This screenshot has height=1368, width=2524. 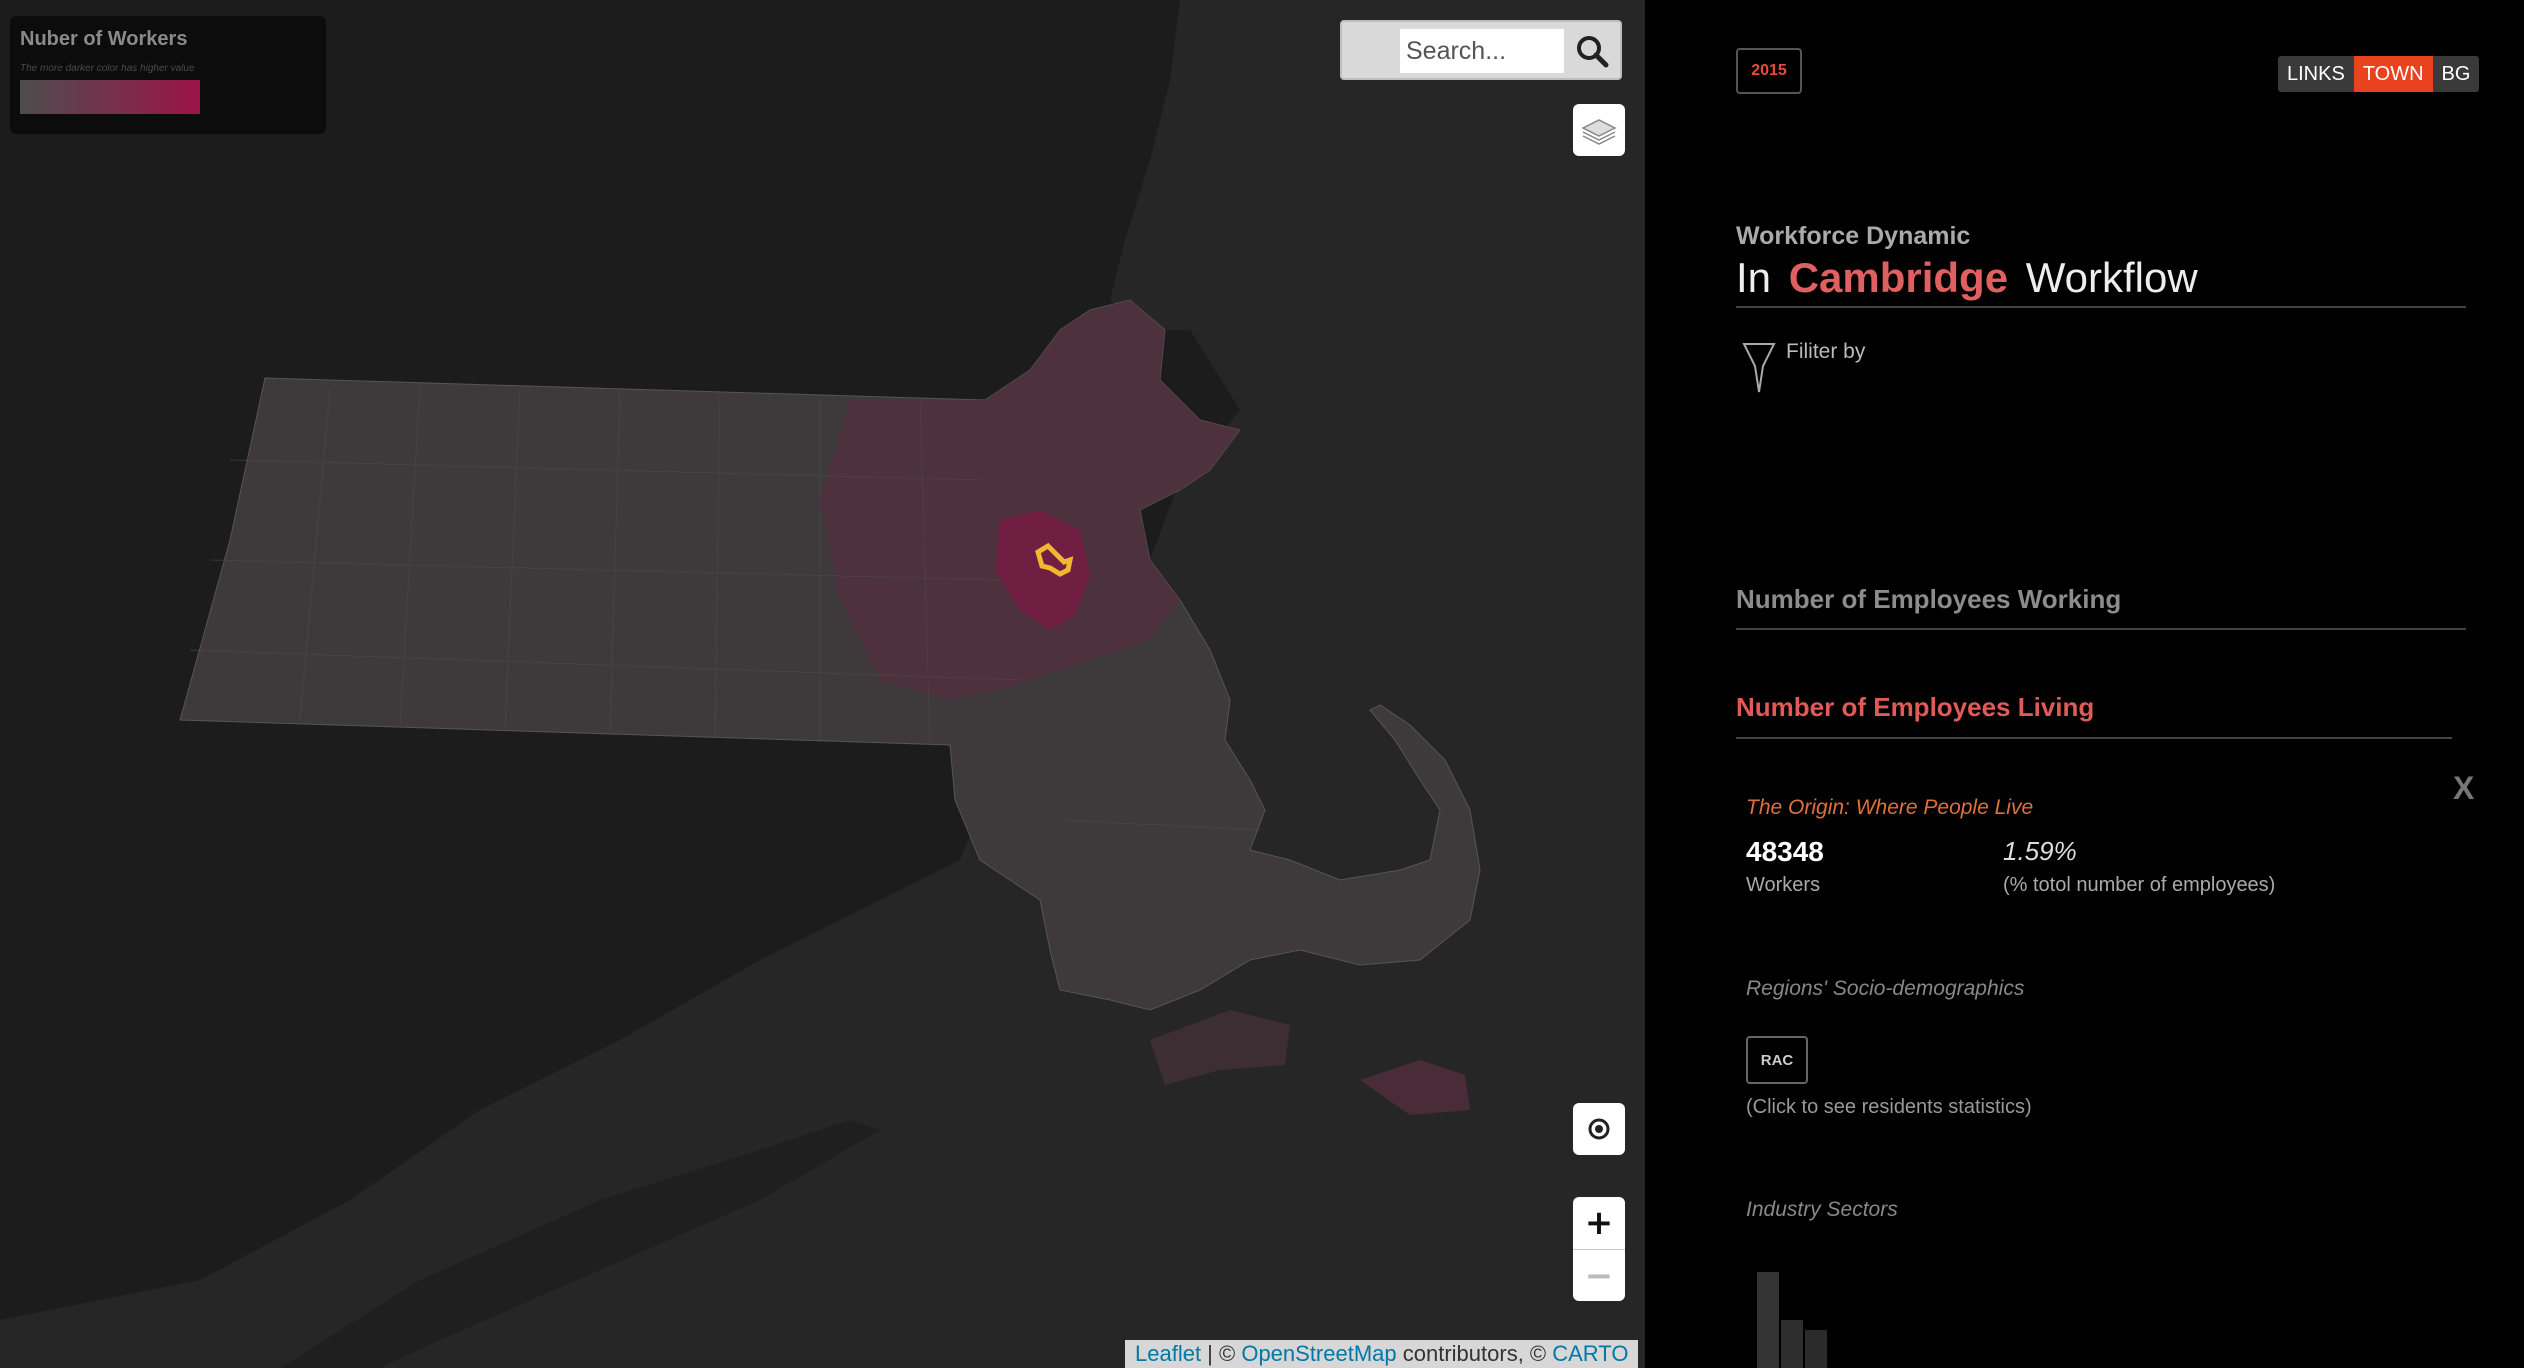 I want to click on zoom-out-button: −, so click(x=1599, y=1275).